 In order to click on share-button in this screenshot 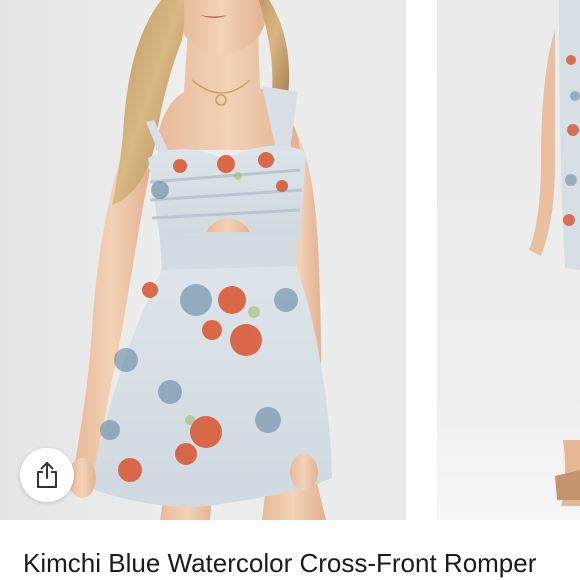, I will do `click(47, 475)`.